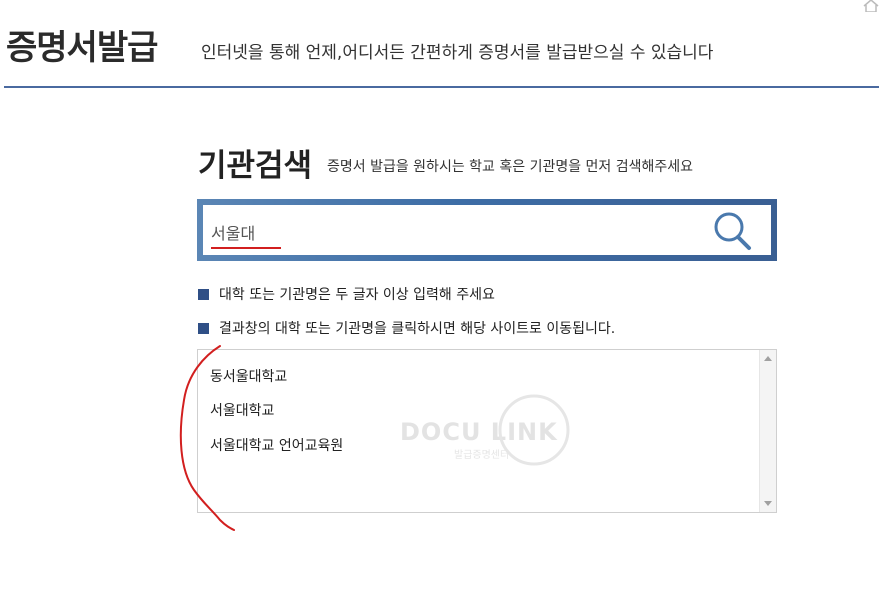  I want to click on annotation-underline, so click(246, 248).